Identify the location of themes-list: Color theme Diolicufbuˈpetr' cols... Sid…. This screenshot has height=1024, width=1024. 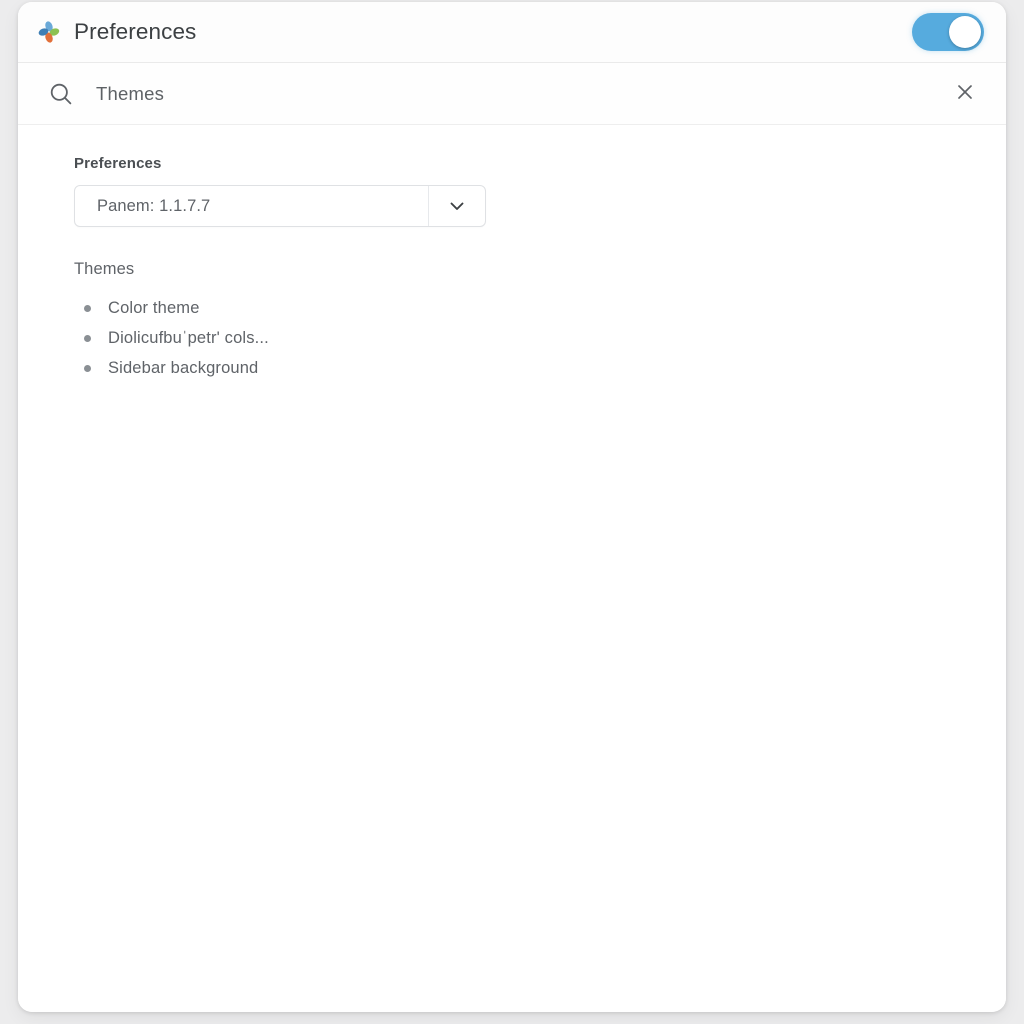
(540, 338).